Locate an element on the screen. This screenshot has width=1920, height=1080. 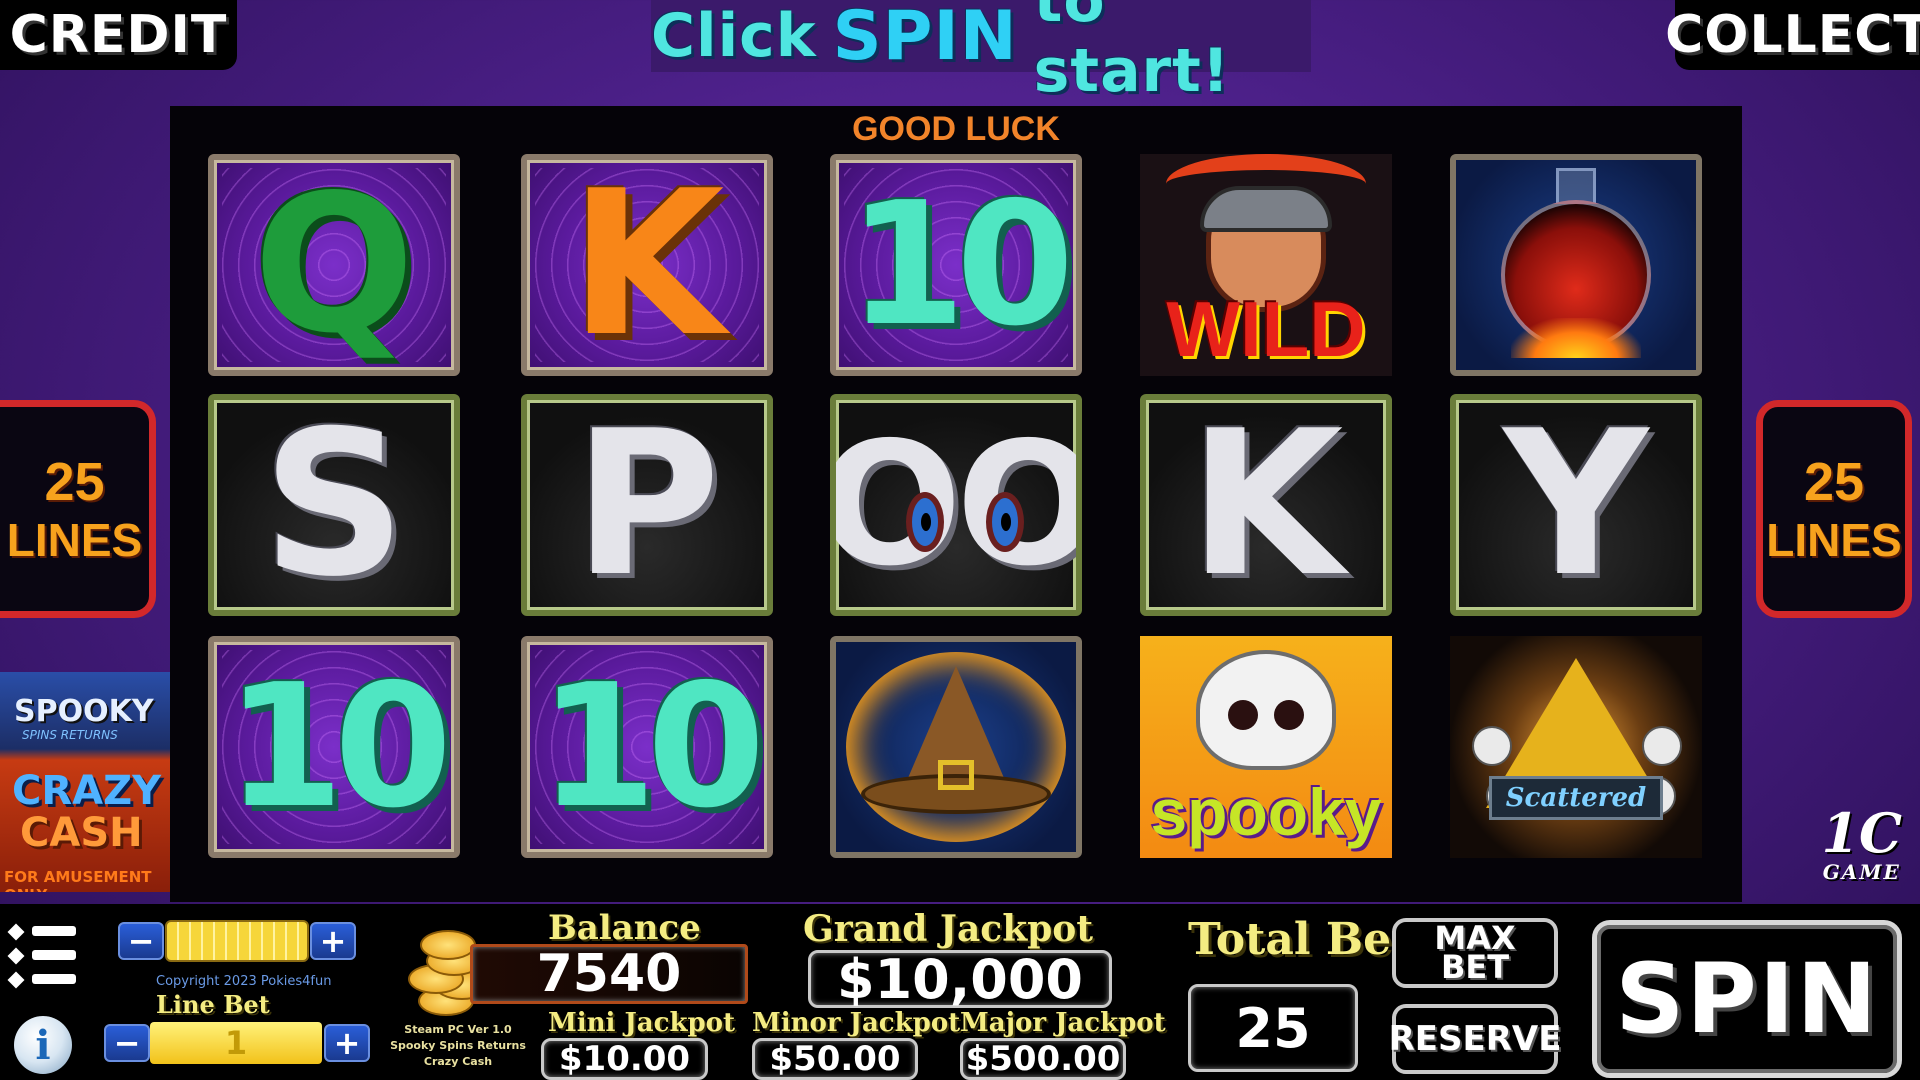
grand-jackpot-value: $10,000 is located at coordinates (960, 979).